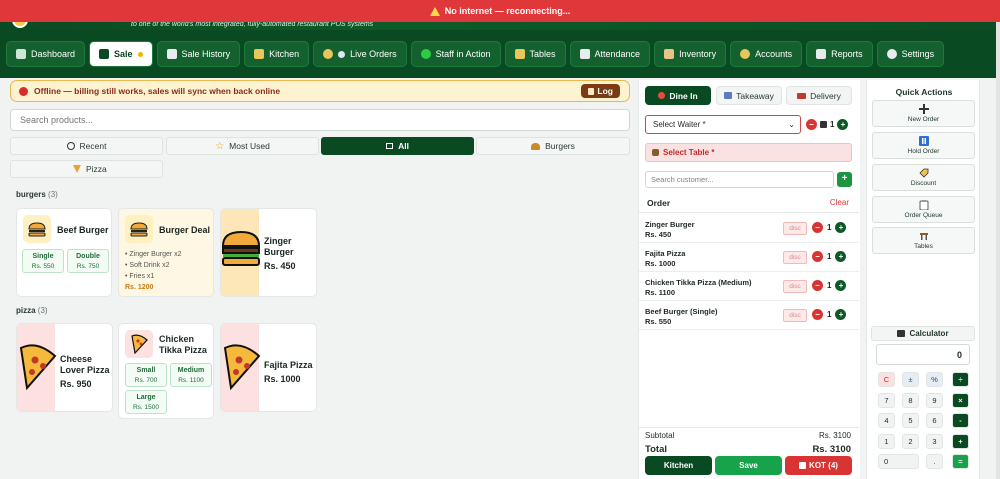 The image size is (1000, 479). Describe the element at coordinates (960, 379) in the screenshot. I see `calc-key-divide: ÷` at that location.